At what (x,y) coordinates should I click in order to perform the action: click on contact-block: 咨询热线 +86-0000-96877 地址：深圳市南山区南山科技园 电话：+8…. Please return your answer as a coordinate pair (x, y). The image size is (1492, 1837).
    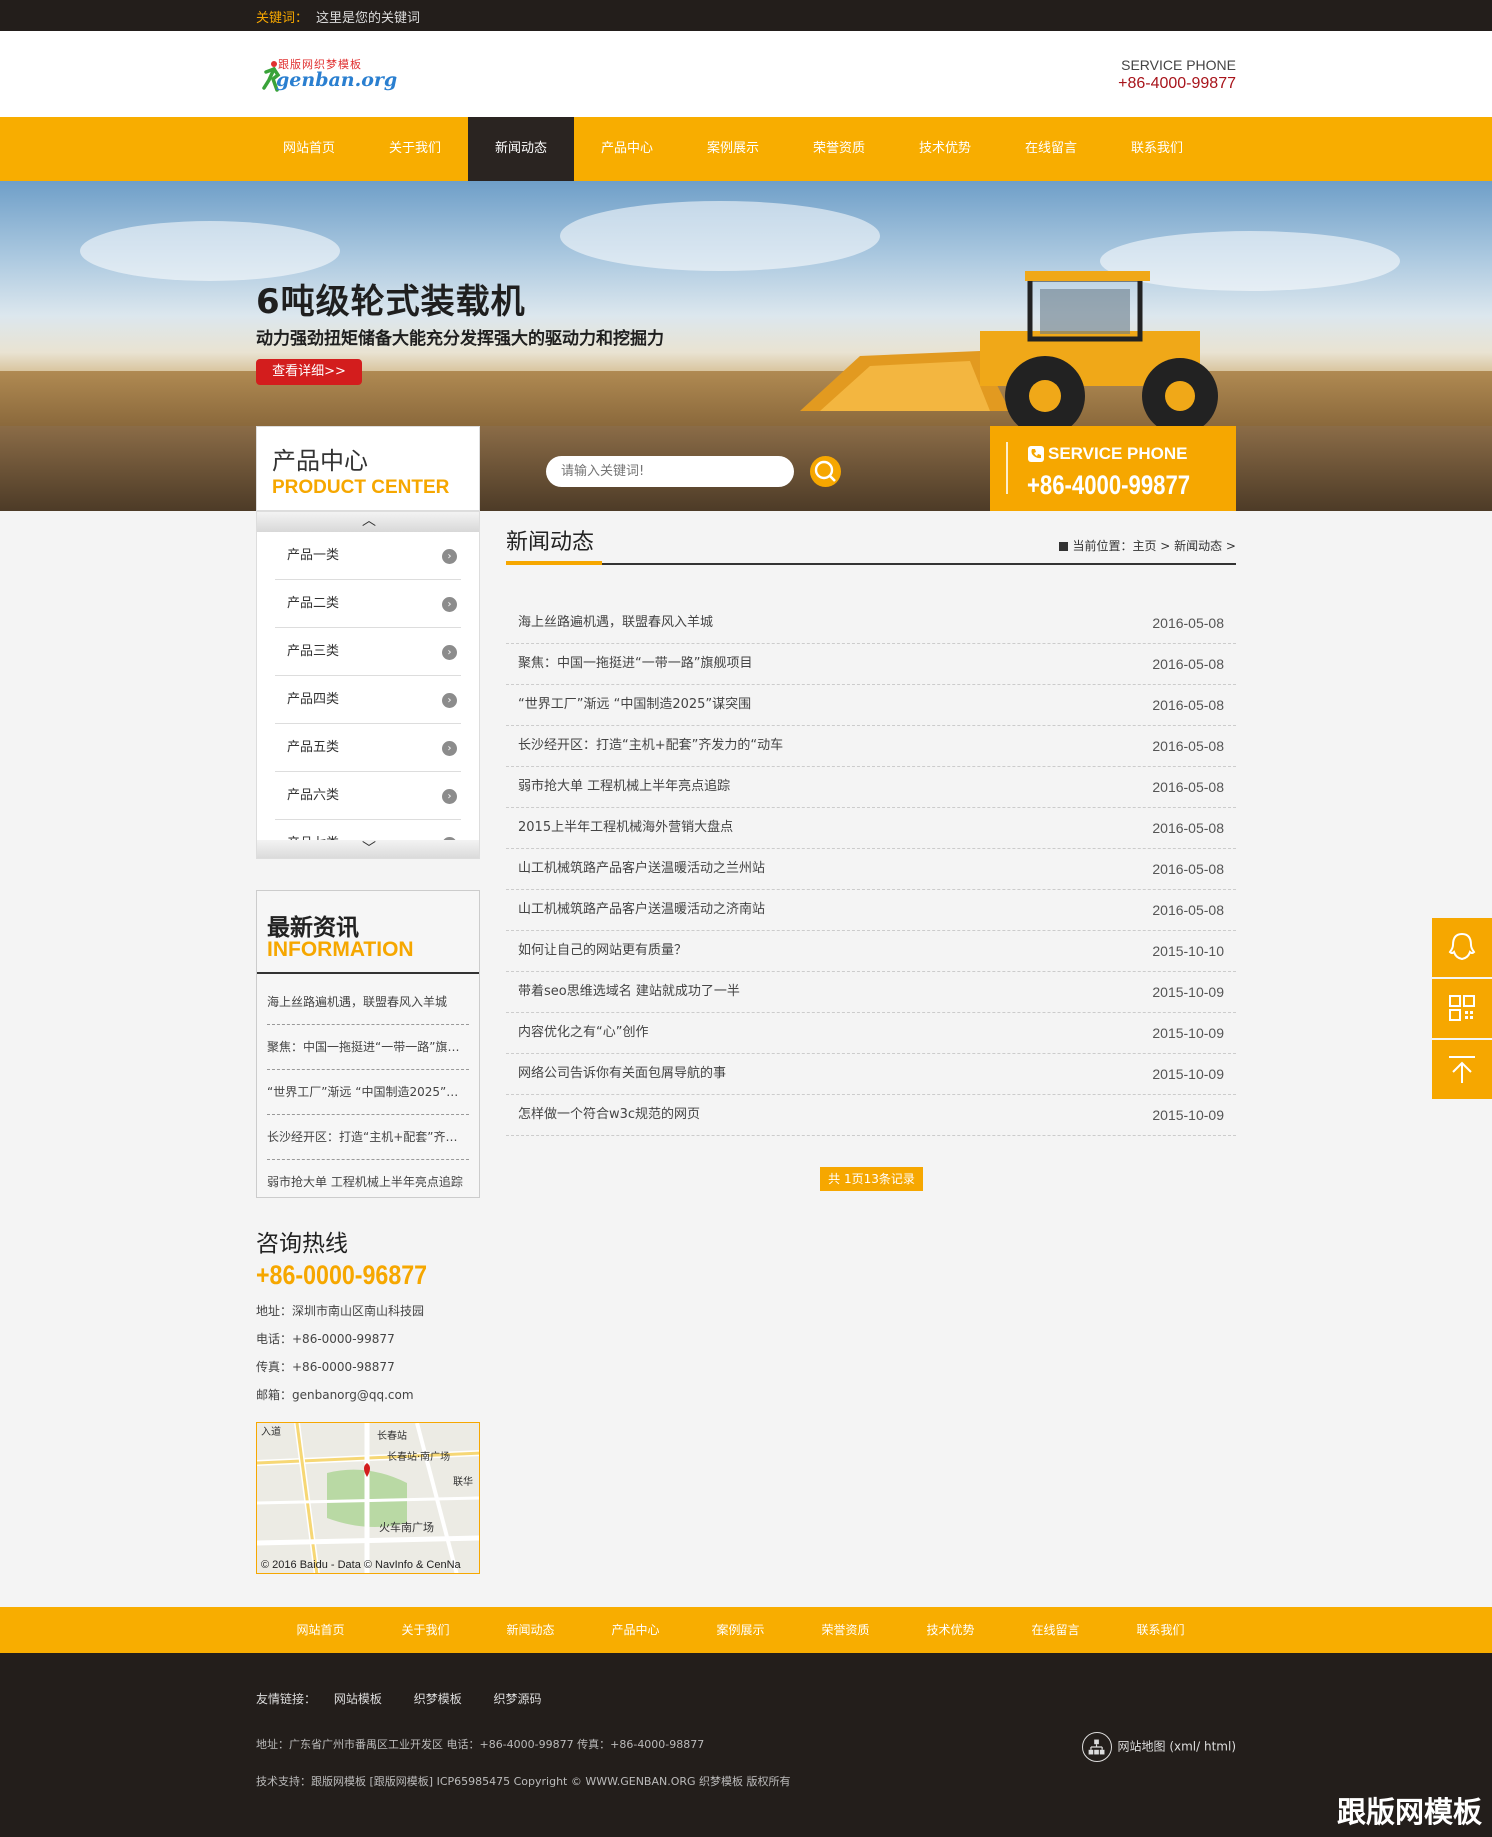
    Looking at the image, I should click on (368, 1316).